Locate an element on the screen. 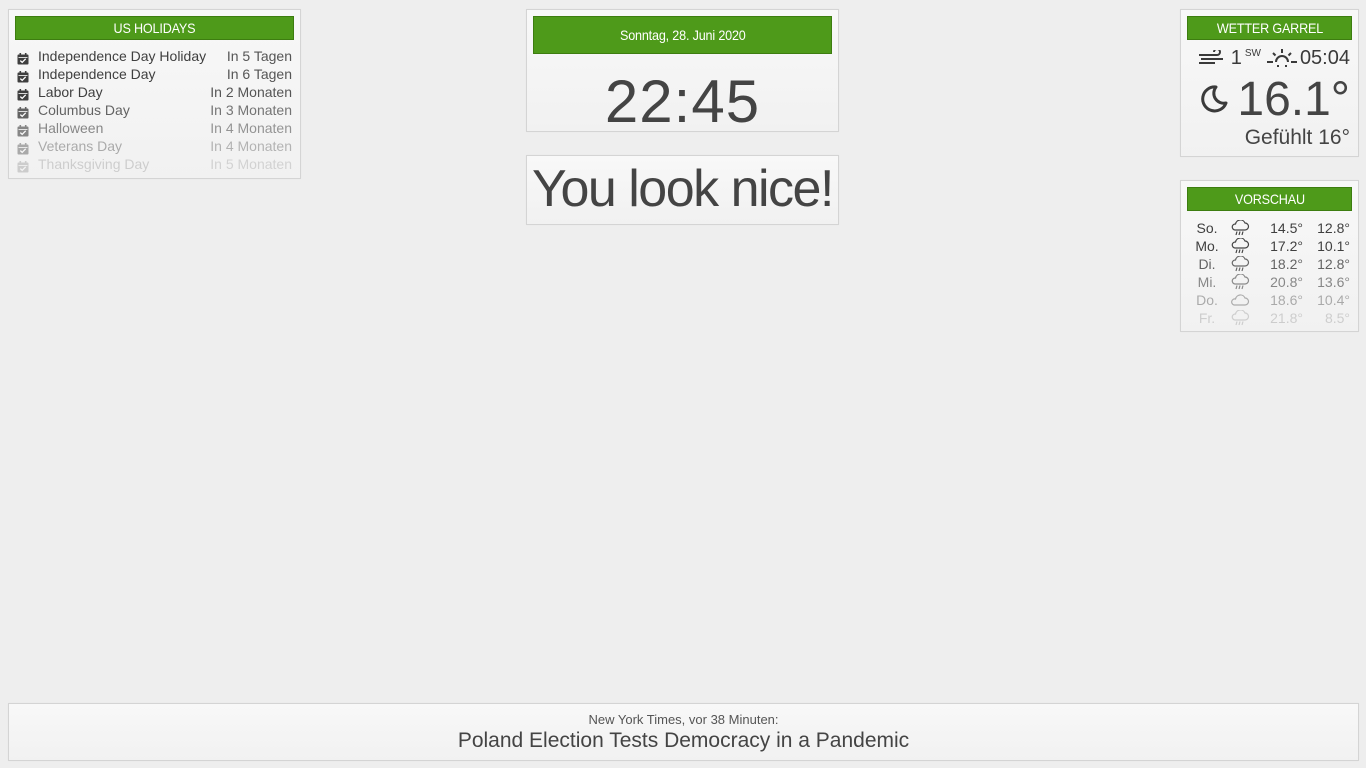 The height and width of the screenshot is (768, 1366). holiday-when: In 5 Tagen is located at coordinates (259, 56).